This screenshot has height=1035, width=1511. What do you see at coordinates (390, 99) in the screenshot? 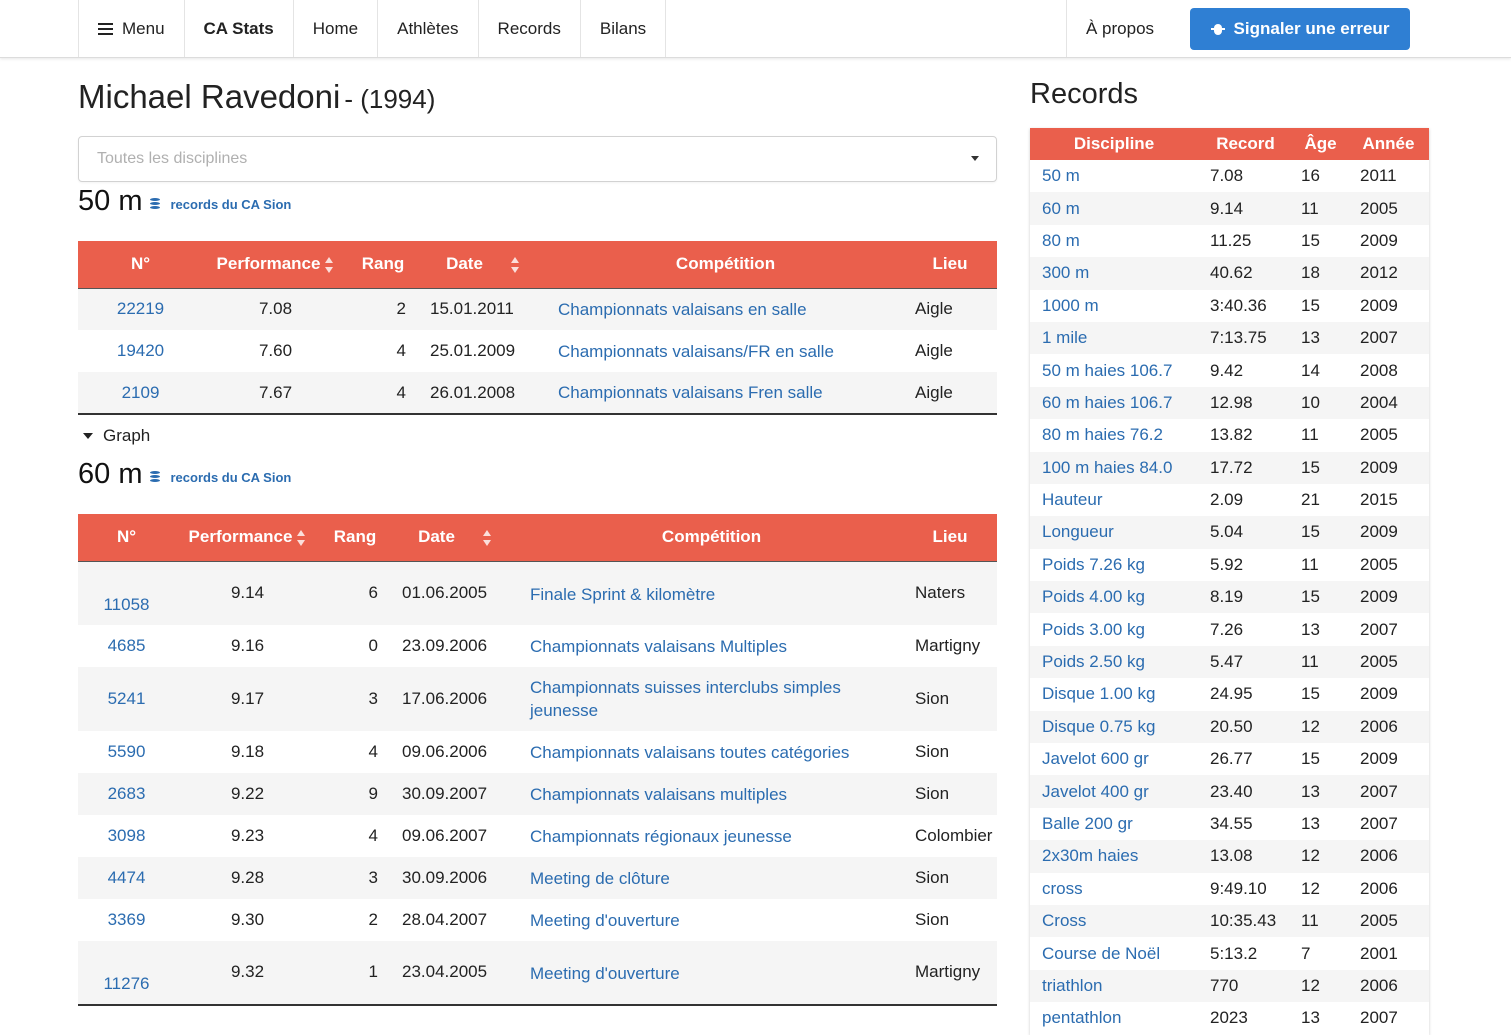
I see `athlete-year: - (1994)` at bounding box center [390, 99].